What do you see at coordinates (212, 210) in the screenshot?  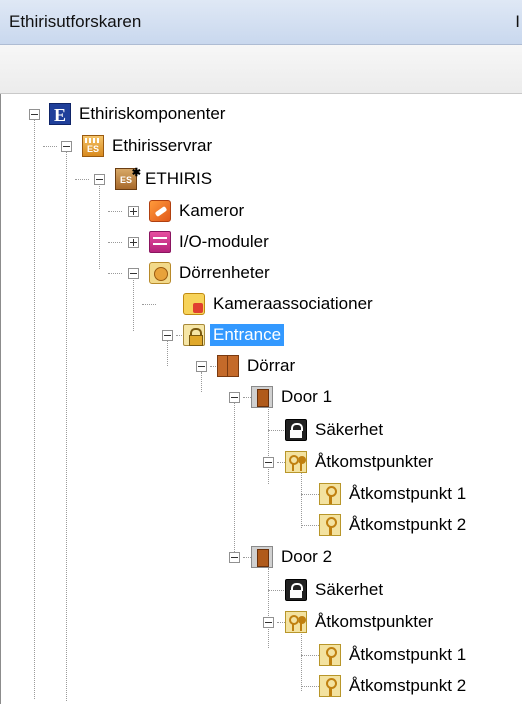 I see `tree-node-label: Kameror` at bounding box center [212, 210].